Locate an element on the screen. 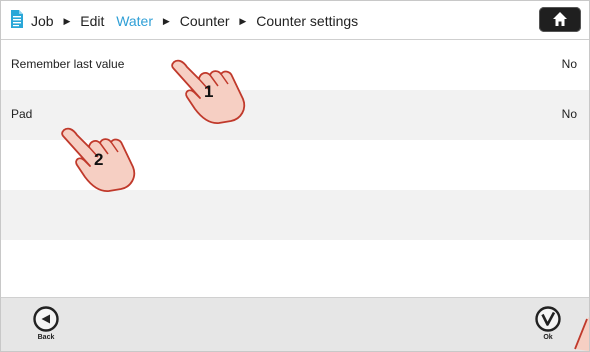 This screenshot has width=590, height=352. ok-label: Ok is located at coordinates (548, 337).